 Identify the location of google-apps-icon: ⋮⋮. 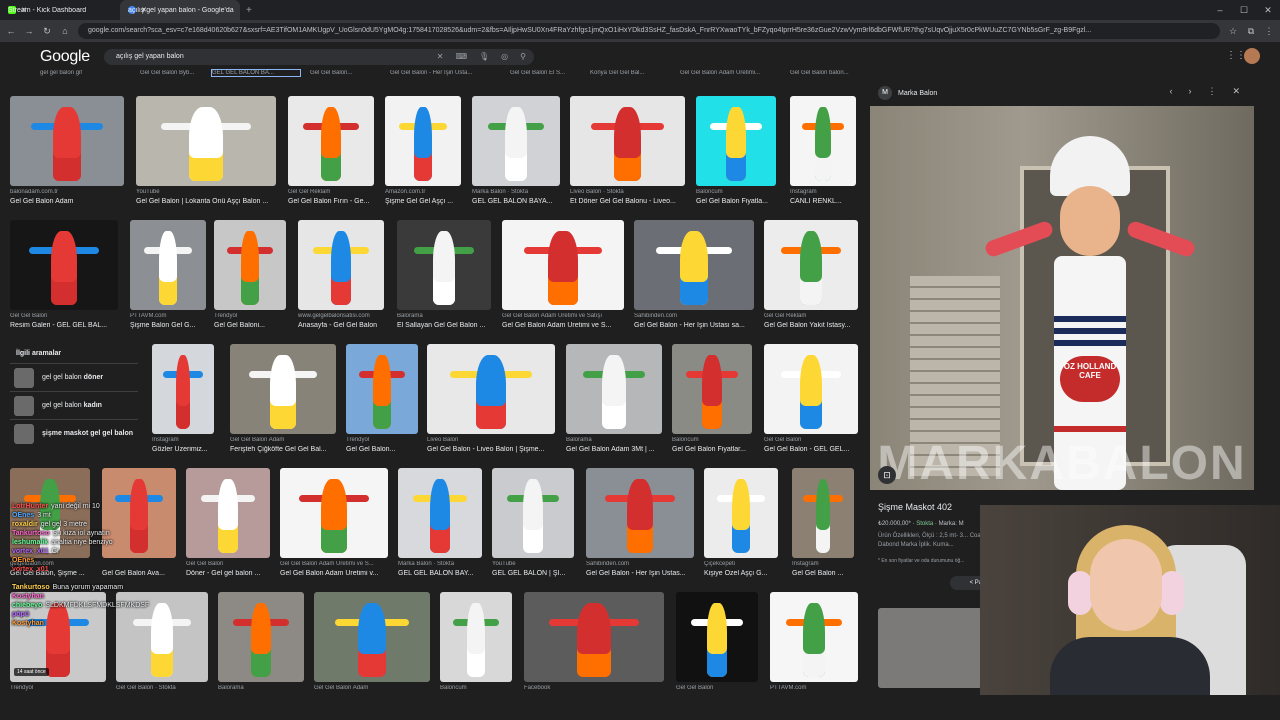
(1236, 55).